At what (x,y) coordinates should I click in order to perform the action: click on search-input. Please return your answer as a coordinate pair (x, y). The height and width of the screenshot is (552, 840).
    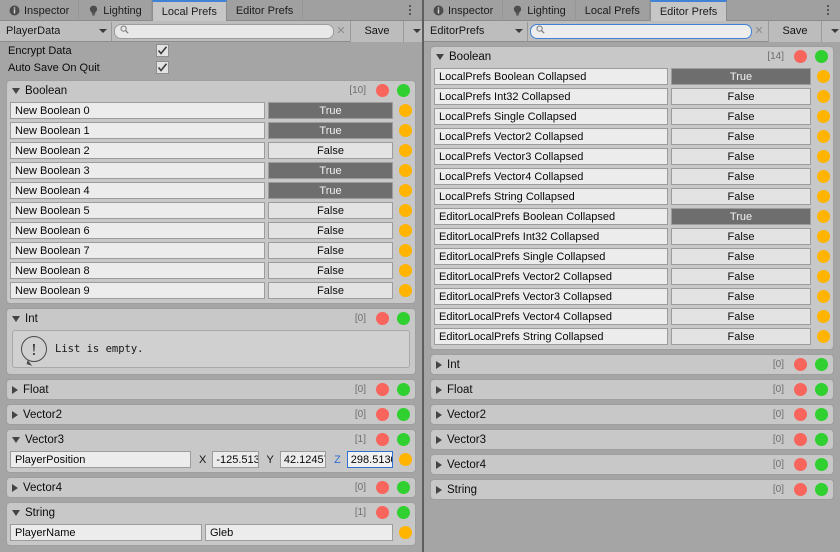
    Looking at the image, I should click on (641, 31).